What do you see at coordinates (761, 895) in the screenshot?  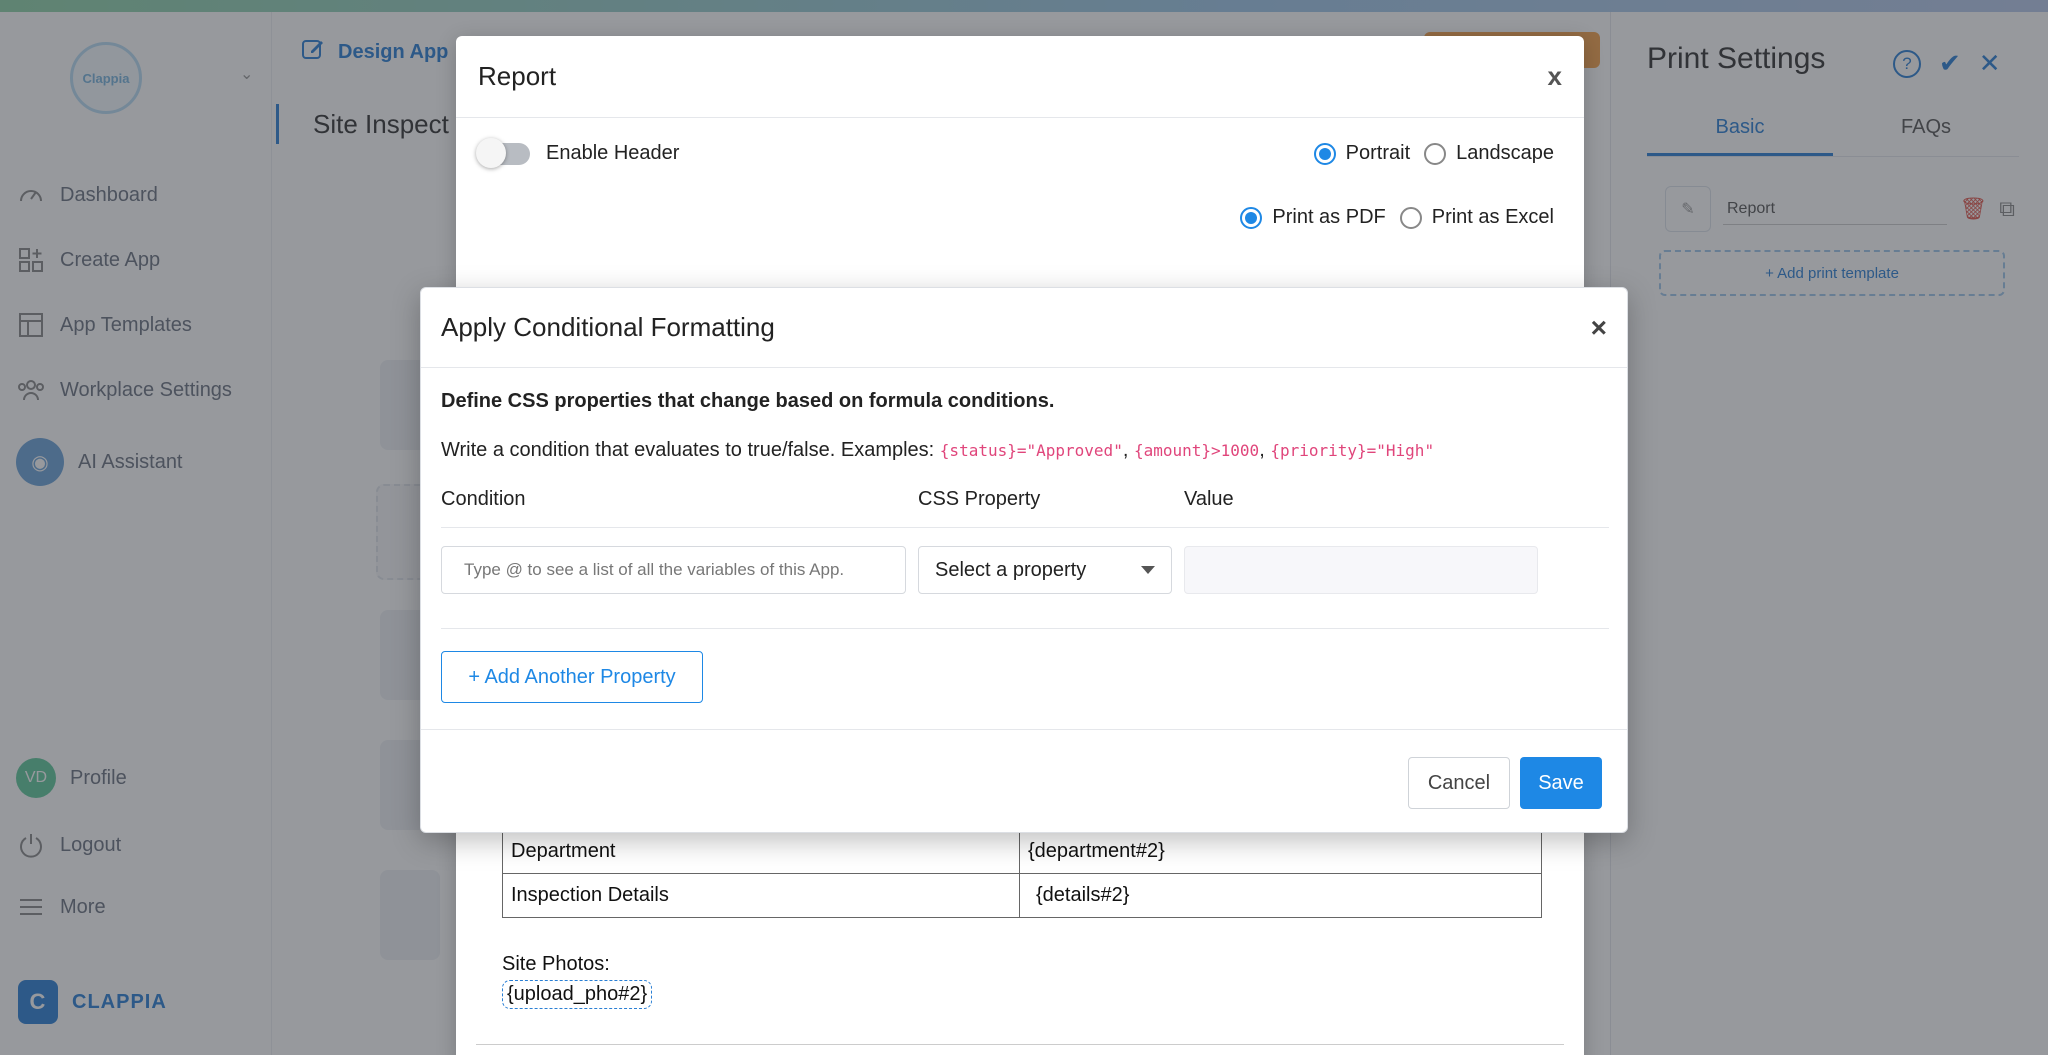 I see `table-cell-label: Inspection Details` at bounding box center [761, 895].